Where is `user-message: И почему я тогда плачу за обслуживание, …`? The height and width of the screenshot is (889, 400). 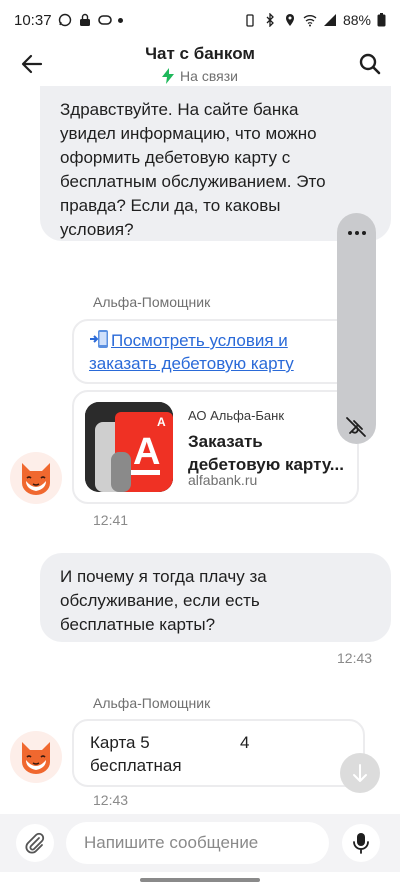
user-message: И почему я тогда плачу за обслуживание, … is located at coordinates (215, 597).